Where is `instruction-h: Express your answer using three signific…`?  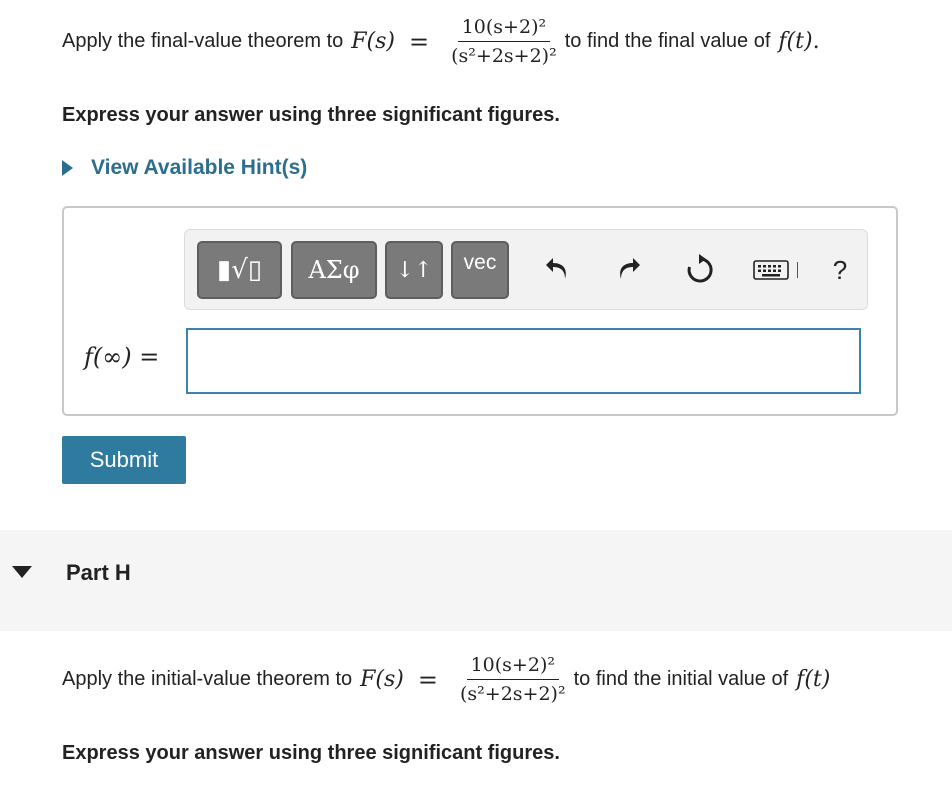
instruction-h: Express your answer using three signific… is located at coordinates (311, 753).